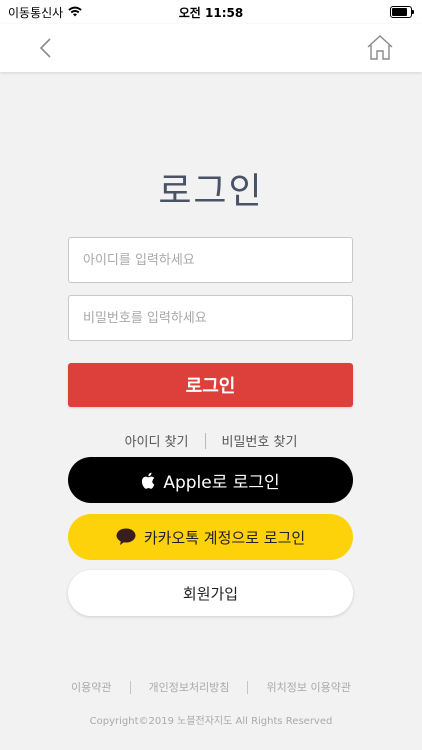 Image resolution: width=422 pixels, height=750 pixels. I want to click on kakao-login-label: 카카오톡 계정으로 로그인, so click(224, 537).